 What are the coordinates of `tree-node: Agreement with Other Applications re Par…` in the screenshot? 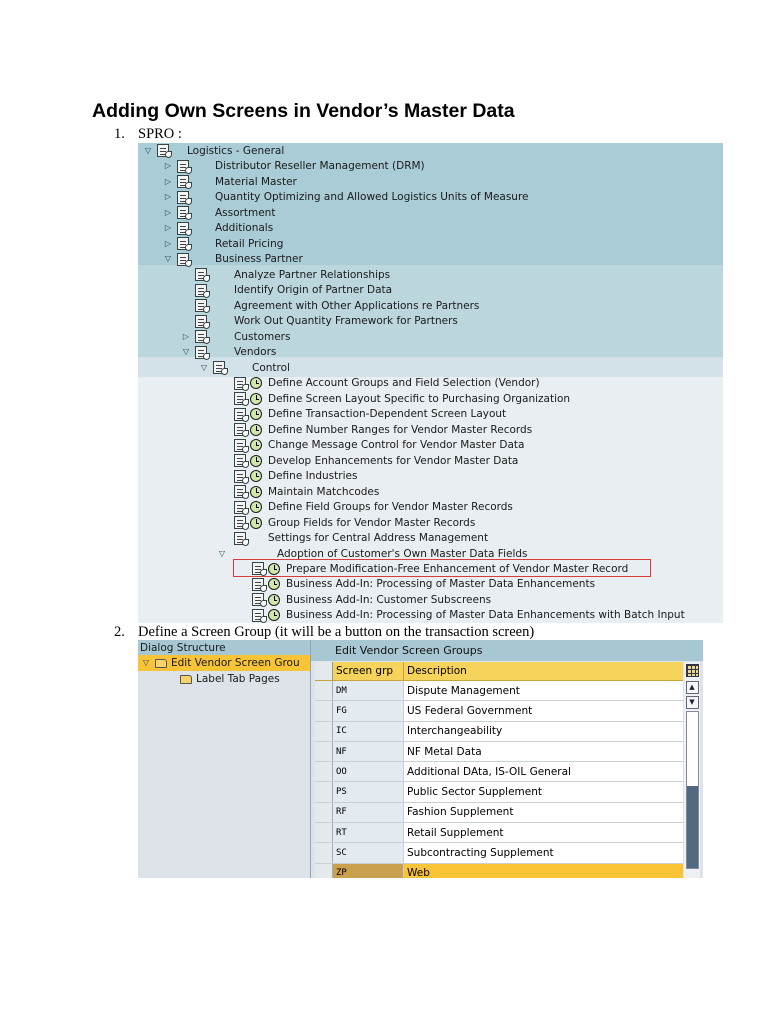 It's located at (337, 306).